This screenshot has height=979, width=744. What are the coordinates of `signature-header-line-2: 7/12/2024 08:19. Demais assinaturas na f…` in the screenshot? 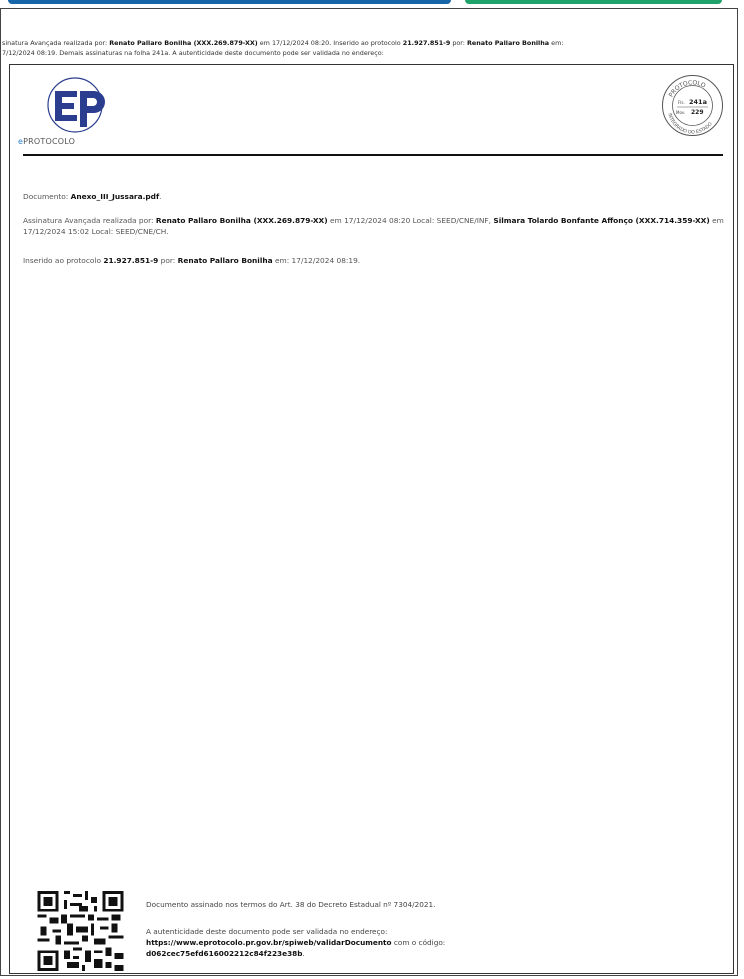 It's located at (193, 53).